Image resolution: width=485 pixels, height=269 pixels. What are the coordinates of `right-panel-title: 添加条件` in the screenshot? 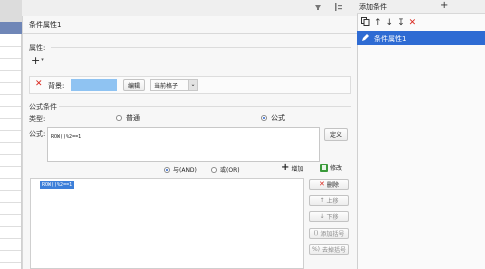 It's located at (373, 7).